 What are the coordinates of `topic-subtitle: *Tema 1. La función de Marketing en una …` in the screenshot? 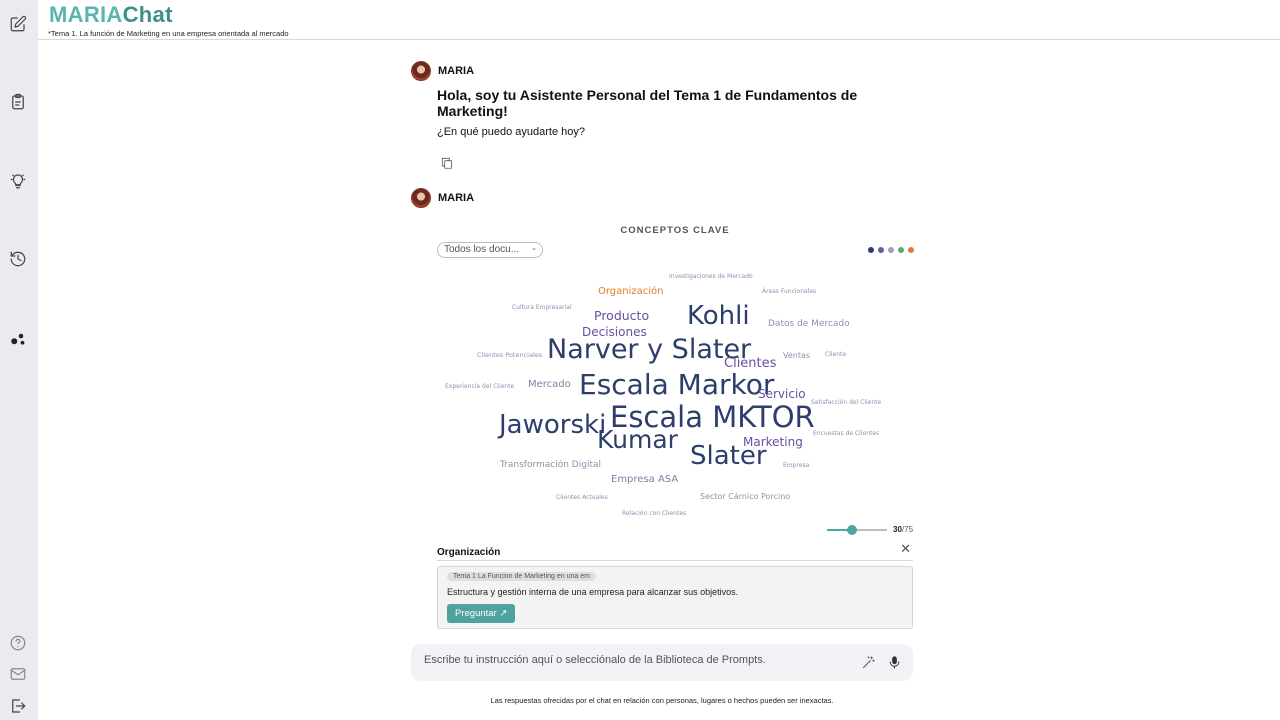 It's located at (168, 33).